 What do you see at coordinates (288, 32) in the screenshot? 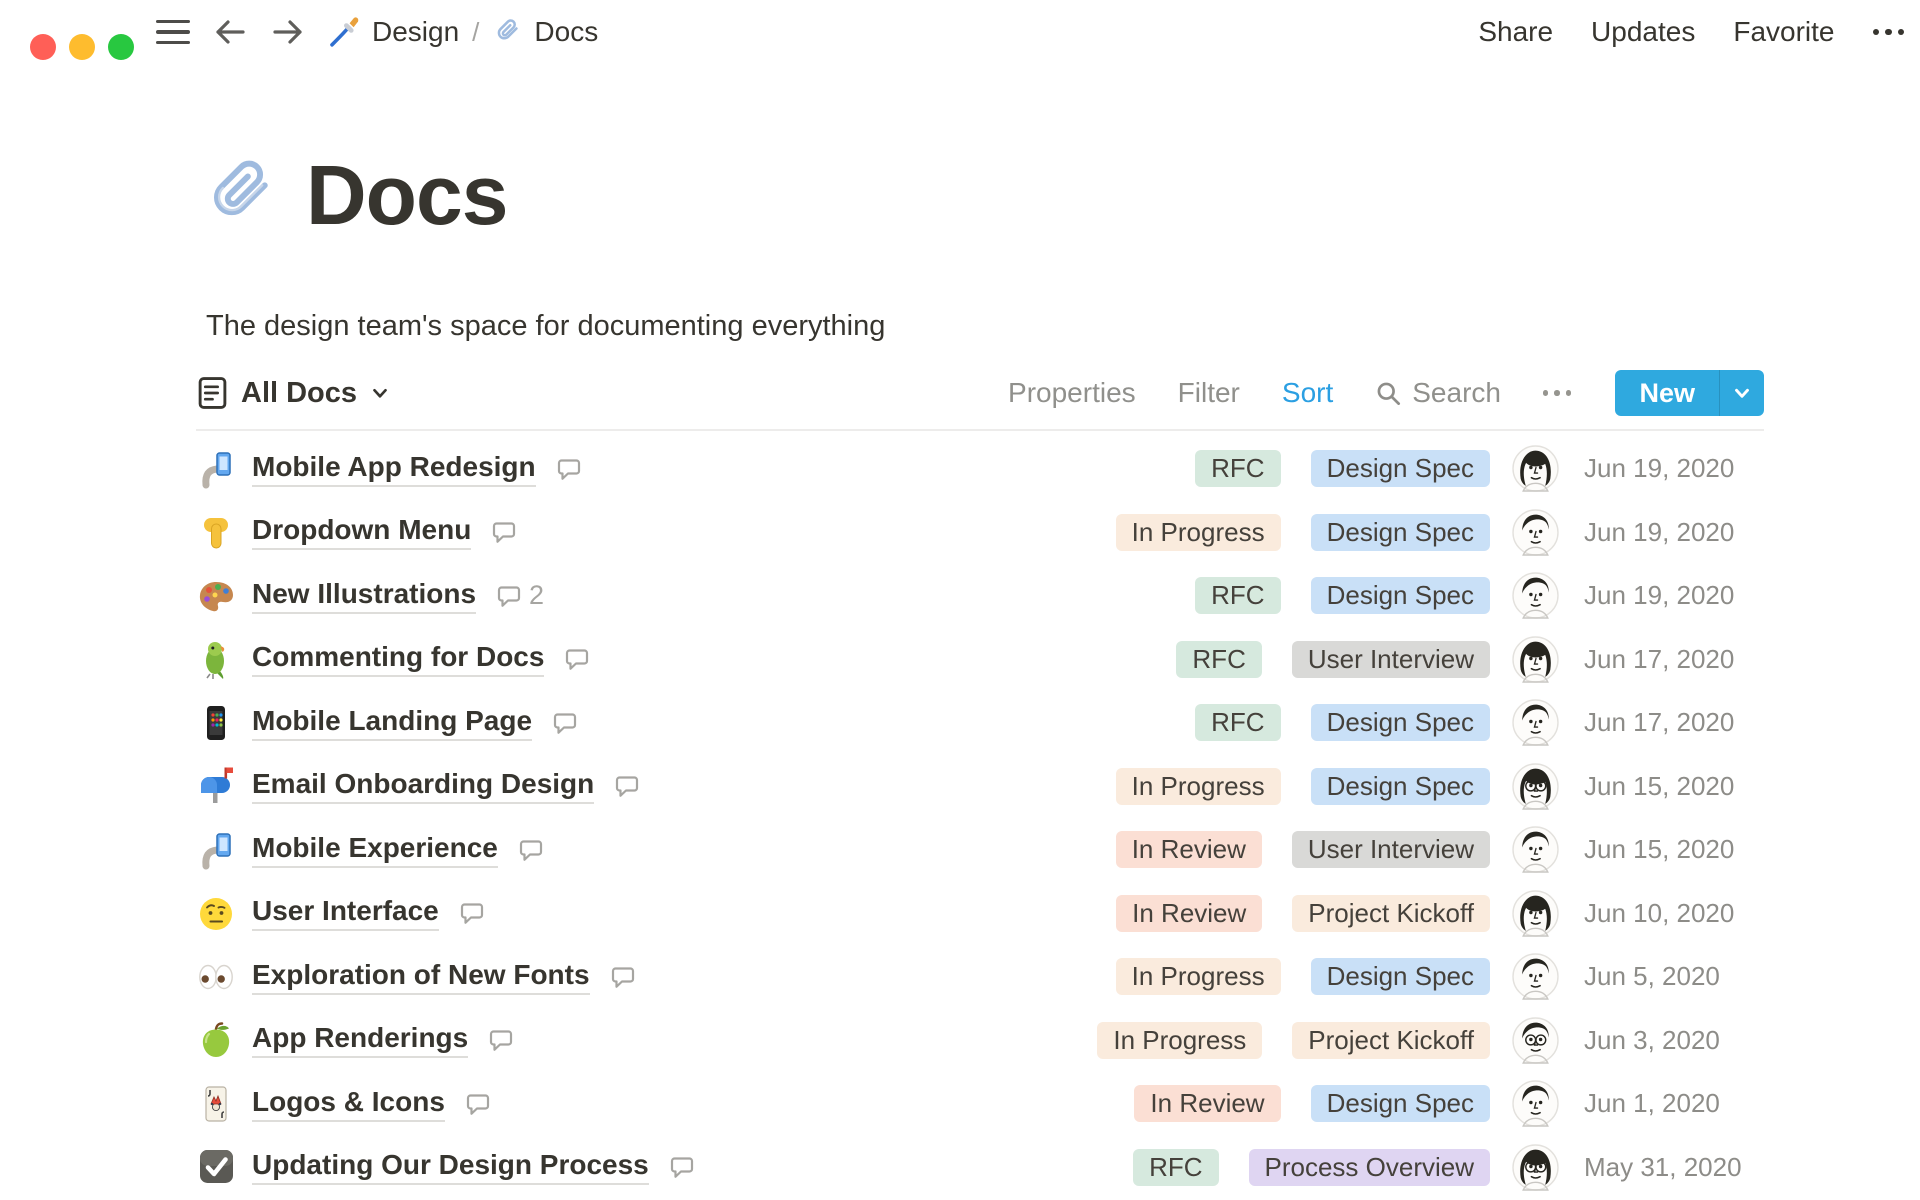
I see `forward-arrow-icon` at bounding box center [288, 32].